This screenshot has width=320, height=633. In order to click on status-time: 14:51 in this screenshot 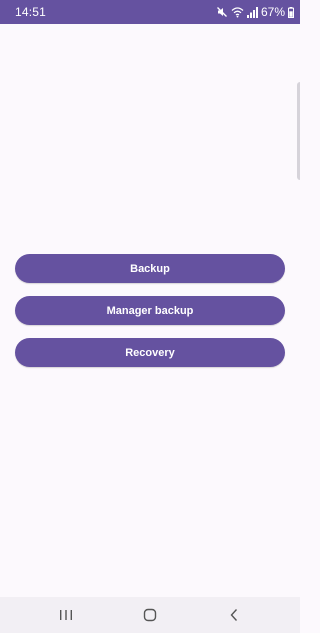, I will do `click(31, 12)`.